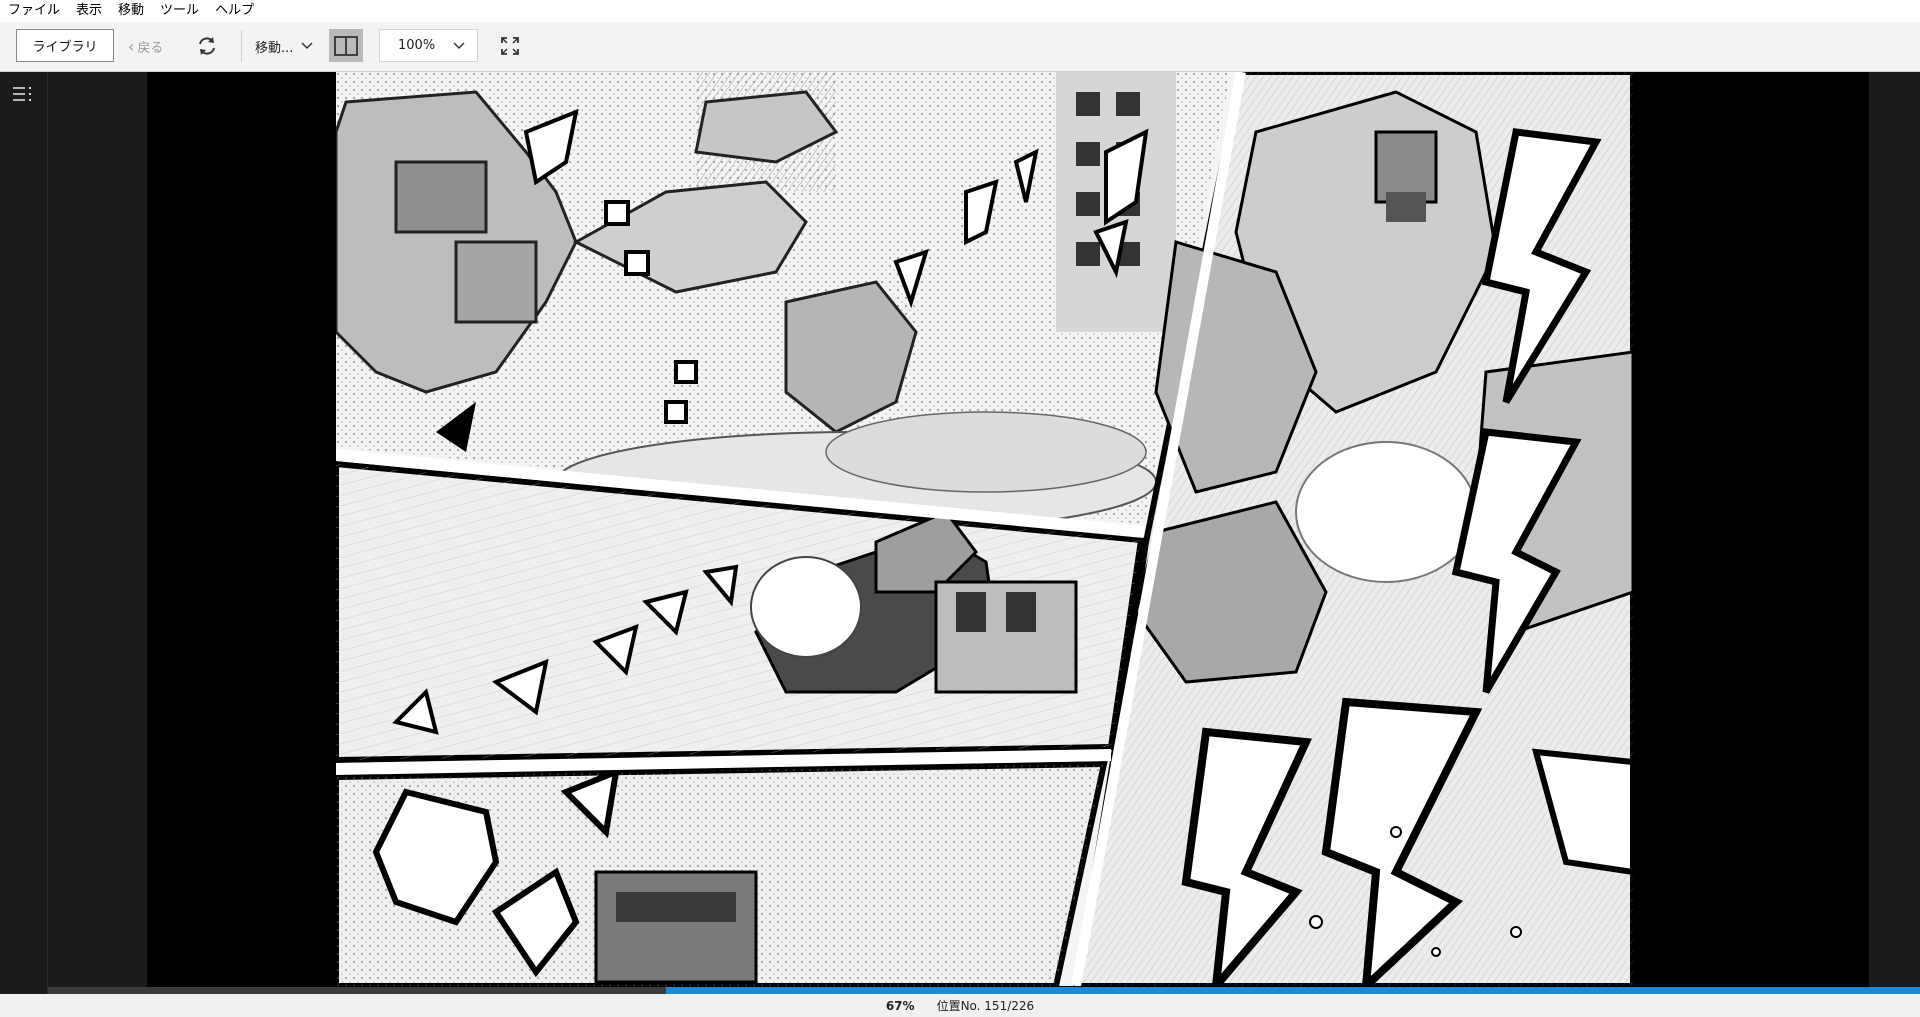  Describe the element at coordinates (900, 1005) in the screenshot. I see `progress-percent: 67%` at that location.